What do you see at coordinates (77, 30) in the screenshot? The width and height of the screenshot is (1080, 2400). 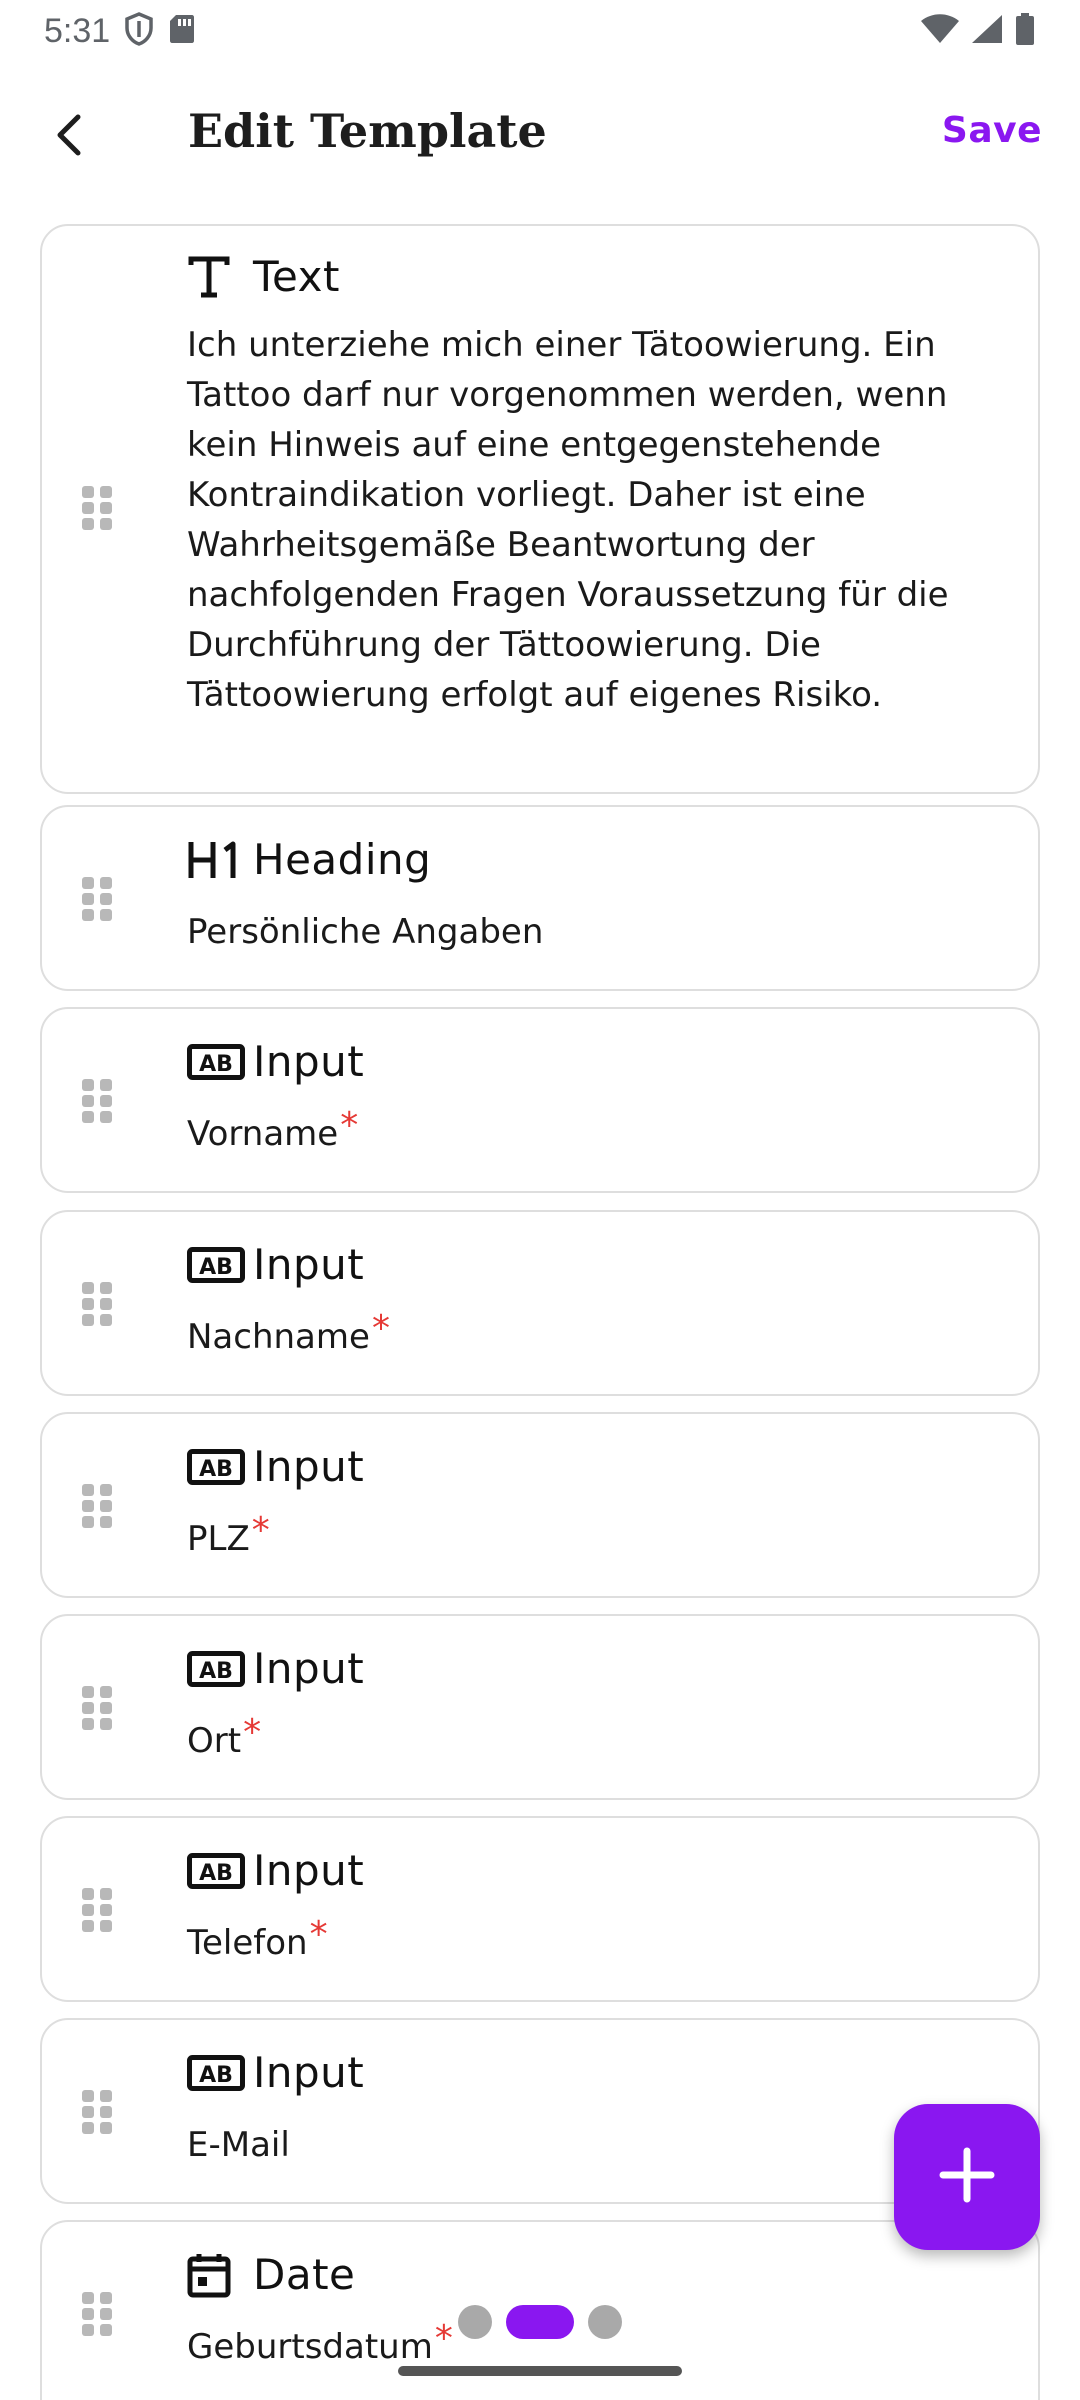 I see `status-time: 5:31` at bounding box center [77, 30].